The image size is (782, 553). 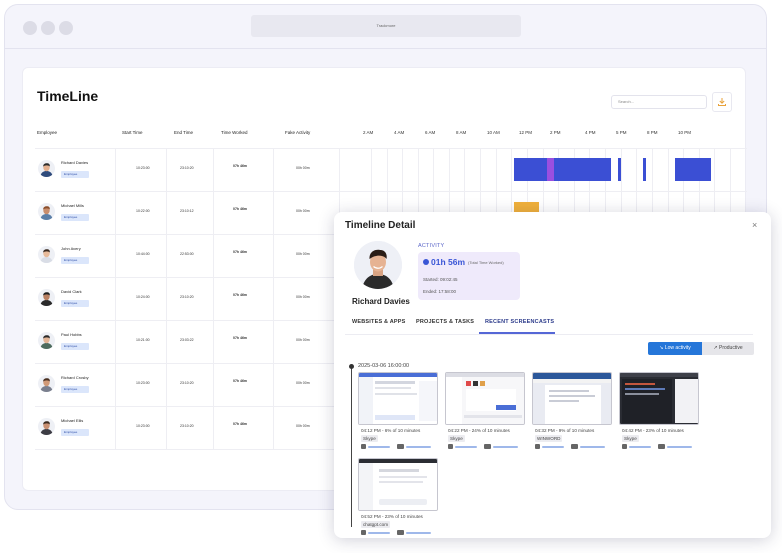 What do you see at coordinates (391, 430) in the screenshot?
I see `screencast-time: 04:12 PM - 6% of 10 minutes` at bounding box center [391, 430].